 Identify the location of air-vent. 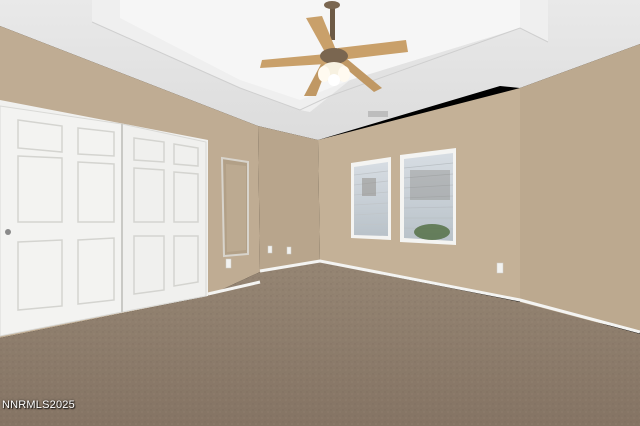
(378, 114).